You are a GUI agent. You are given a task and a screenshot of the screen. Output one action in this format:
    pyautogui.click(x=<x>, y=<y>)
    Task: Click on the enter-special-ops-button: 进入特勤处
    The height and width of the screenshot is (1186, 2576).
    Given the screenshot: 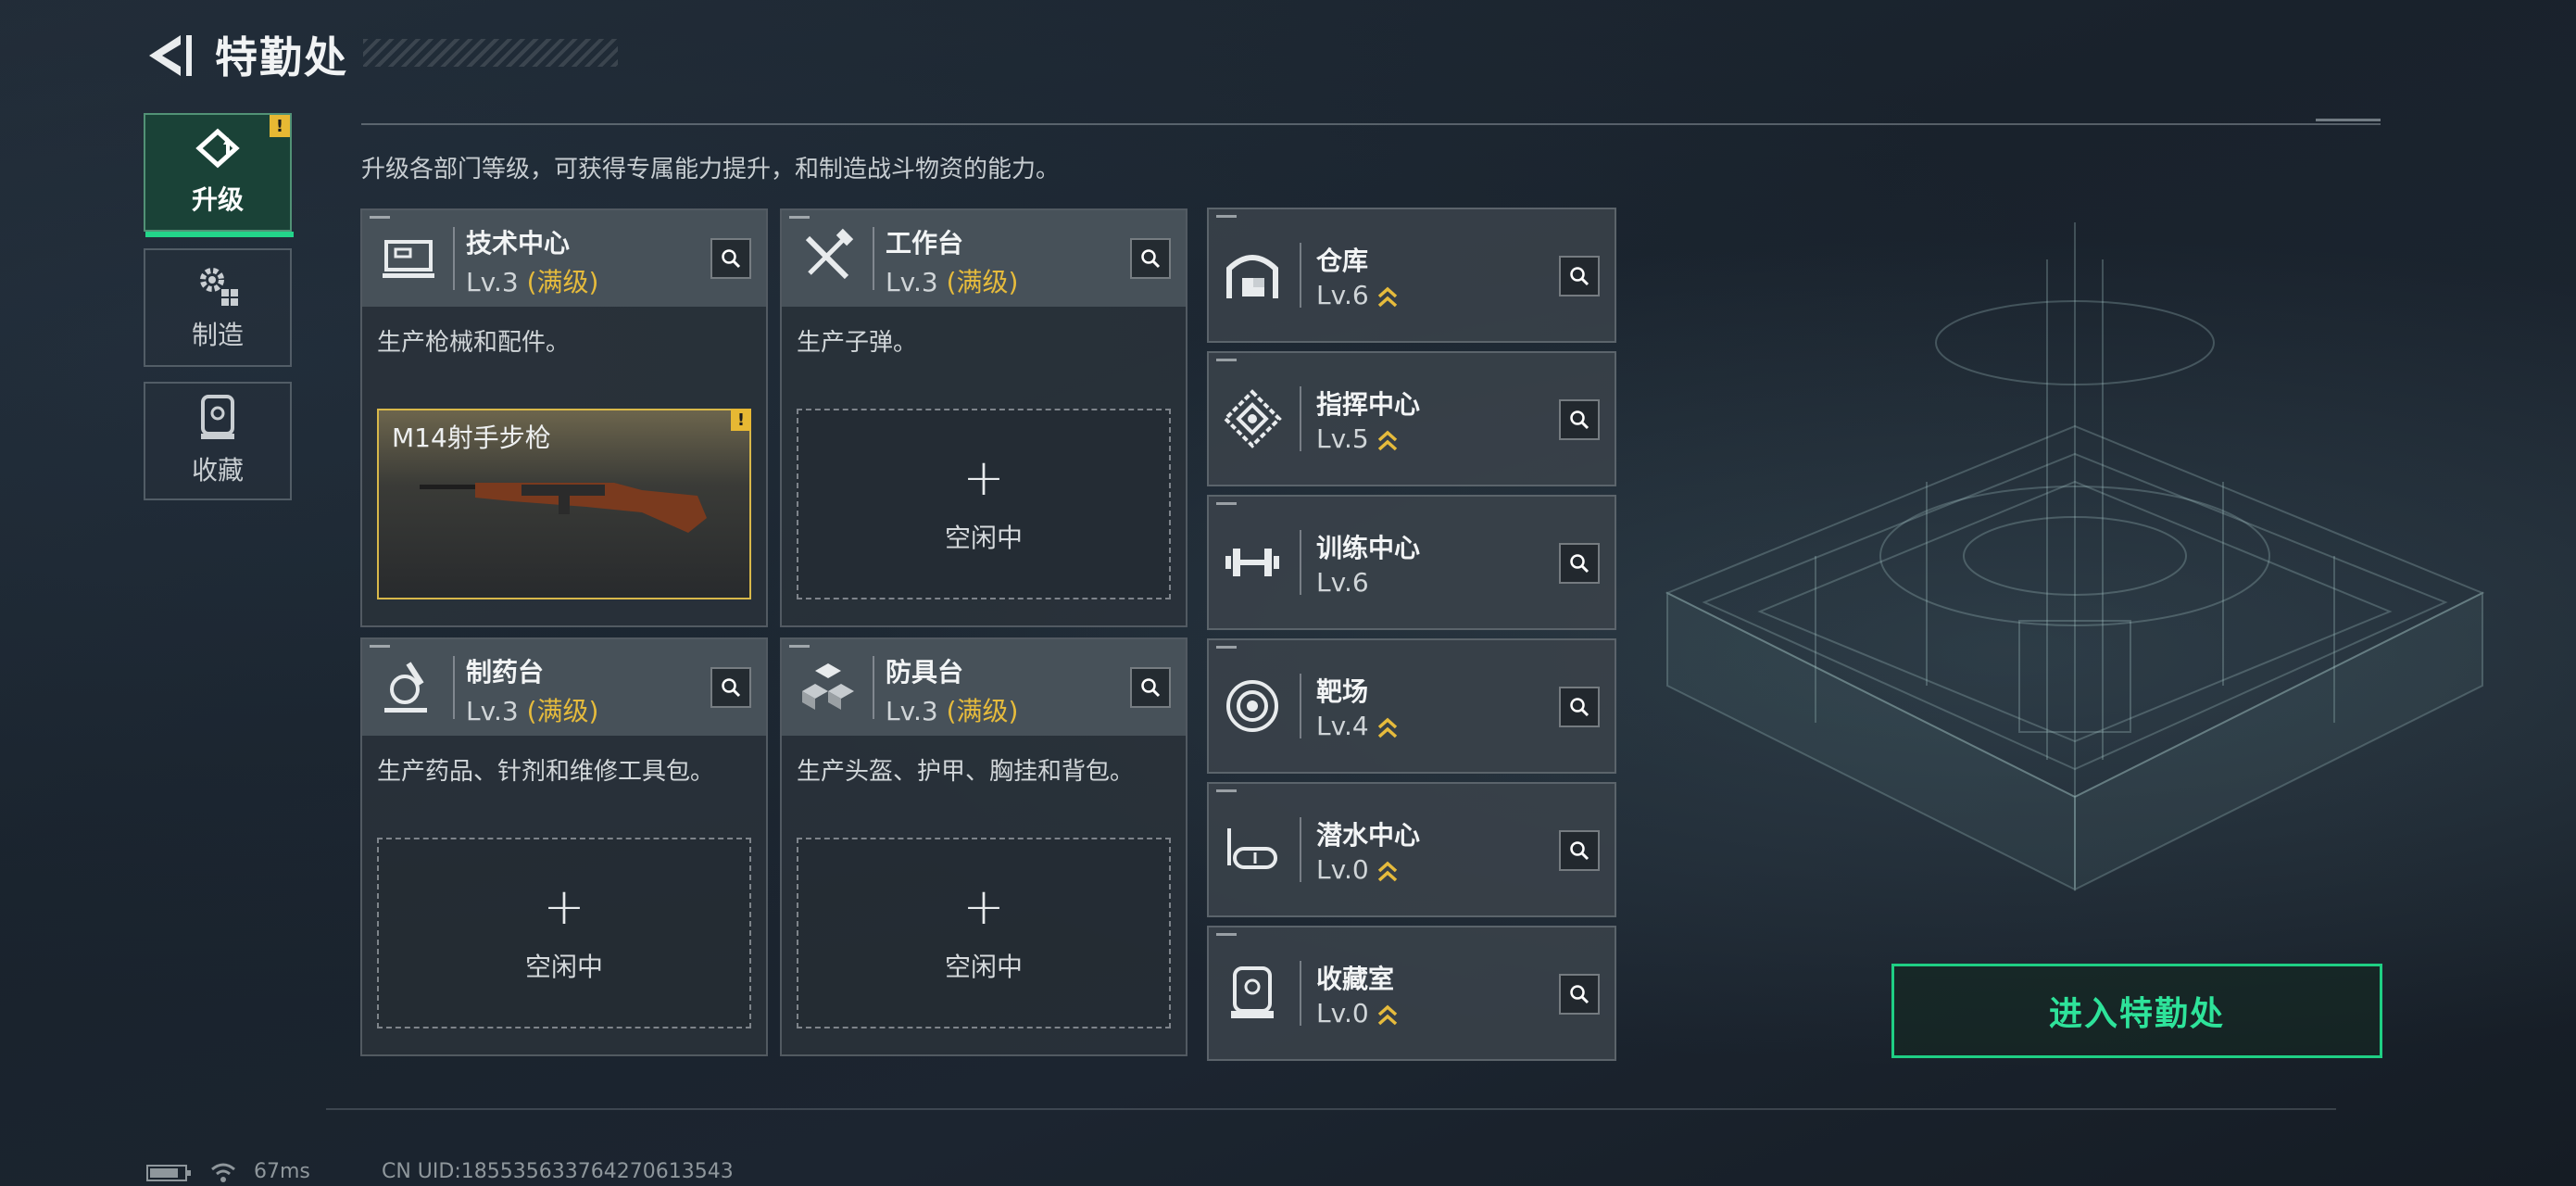 What is the action you would take?
    pyautogui.click(x=2136, y=1011)
    